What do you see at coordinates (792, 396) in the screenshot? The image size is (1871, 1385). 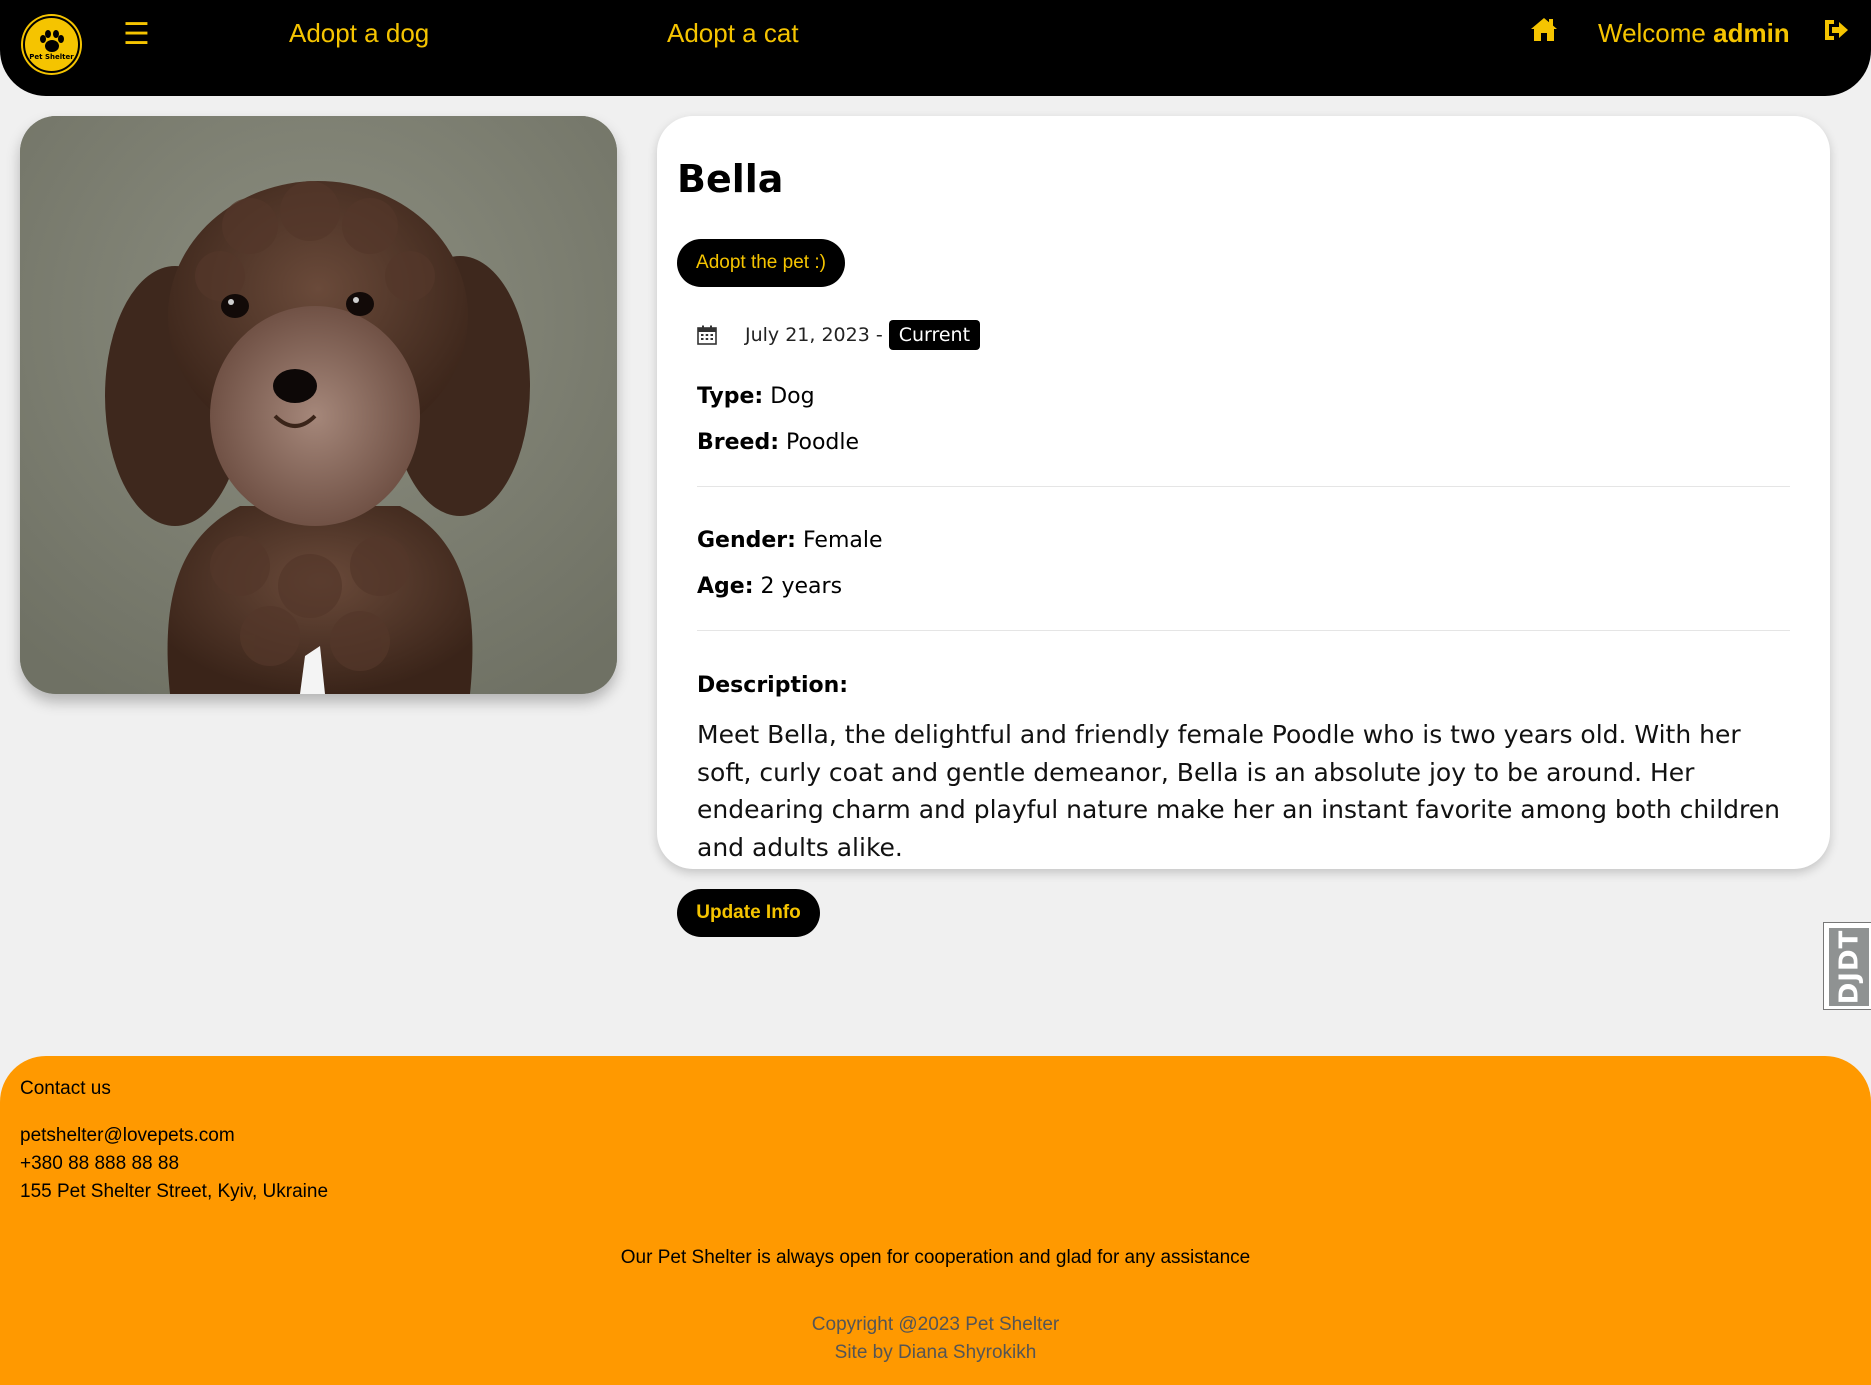 I see `type-value: Dog` at bounding box center [792, 396].